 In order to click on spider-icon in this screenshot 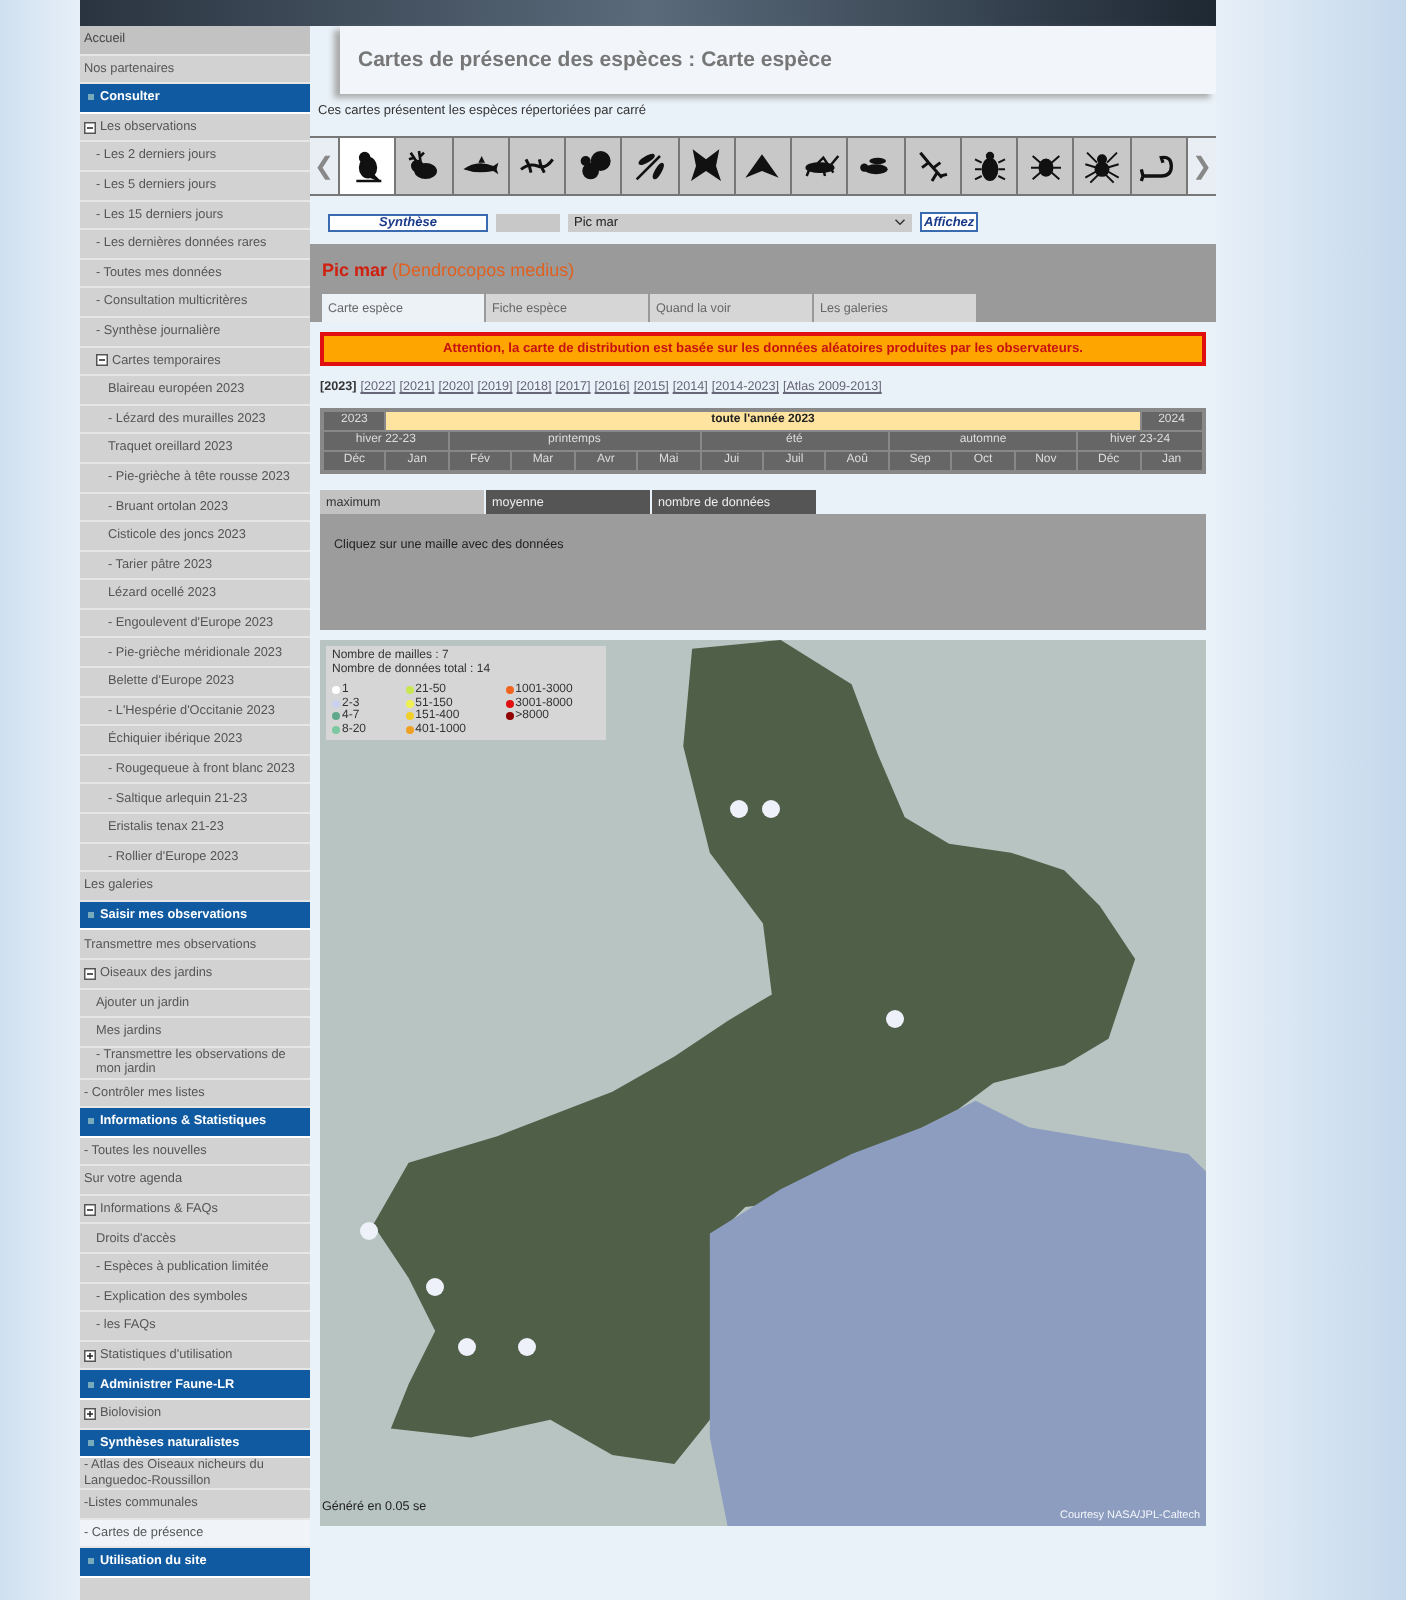, I will do `click(1102, 166)`.